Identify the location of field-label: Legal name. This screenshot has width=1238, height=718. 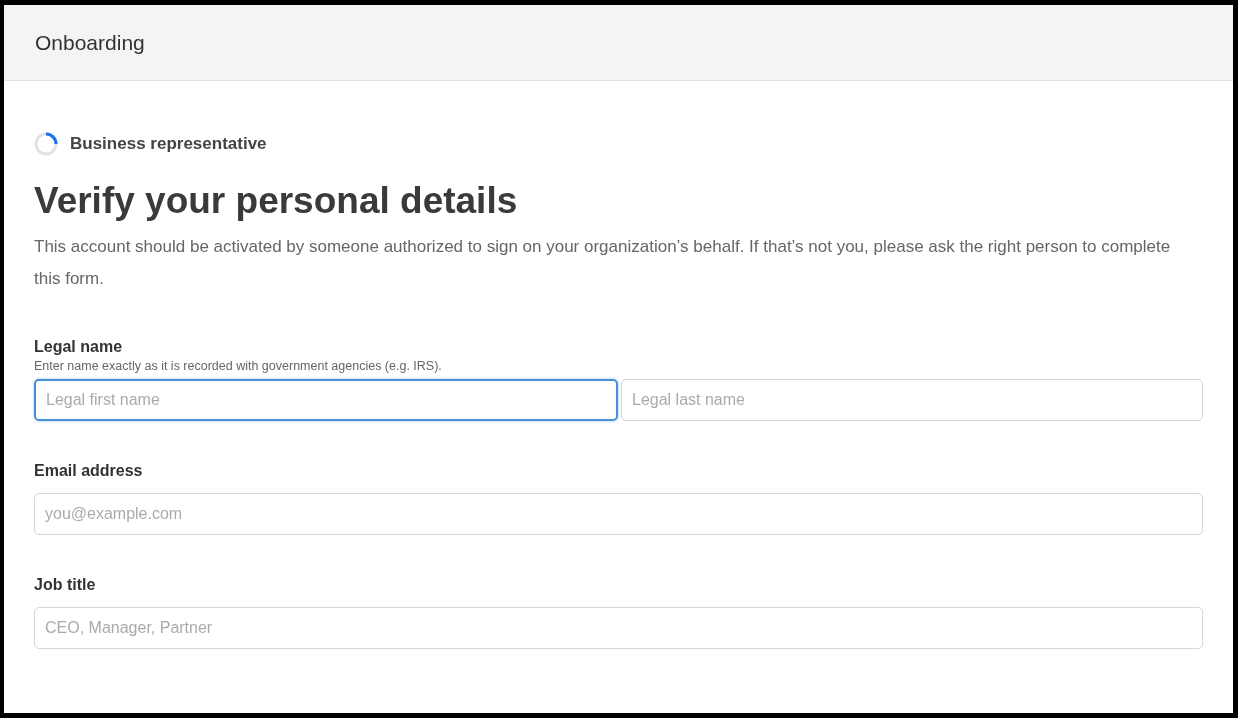
(79, 346).